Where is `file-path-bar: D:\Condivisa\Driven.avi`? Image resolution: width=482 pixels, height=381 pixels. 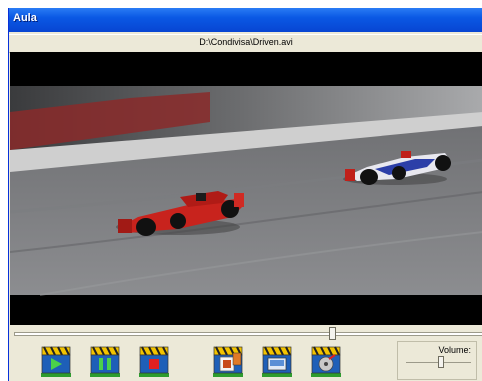 file-path-bar: D:\Condivisa\Driven.avi is located at coordinates (245, 43).